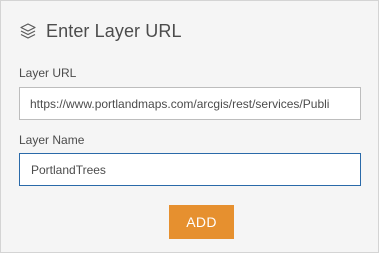 Image resolution: width=379 pixels, height=253 pixels. I want to click on layer-url-label: Layer URL, so click(48, 73).